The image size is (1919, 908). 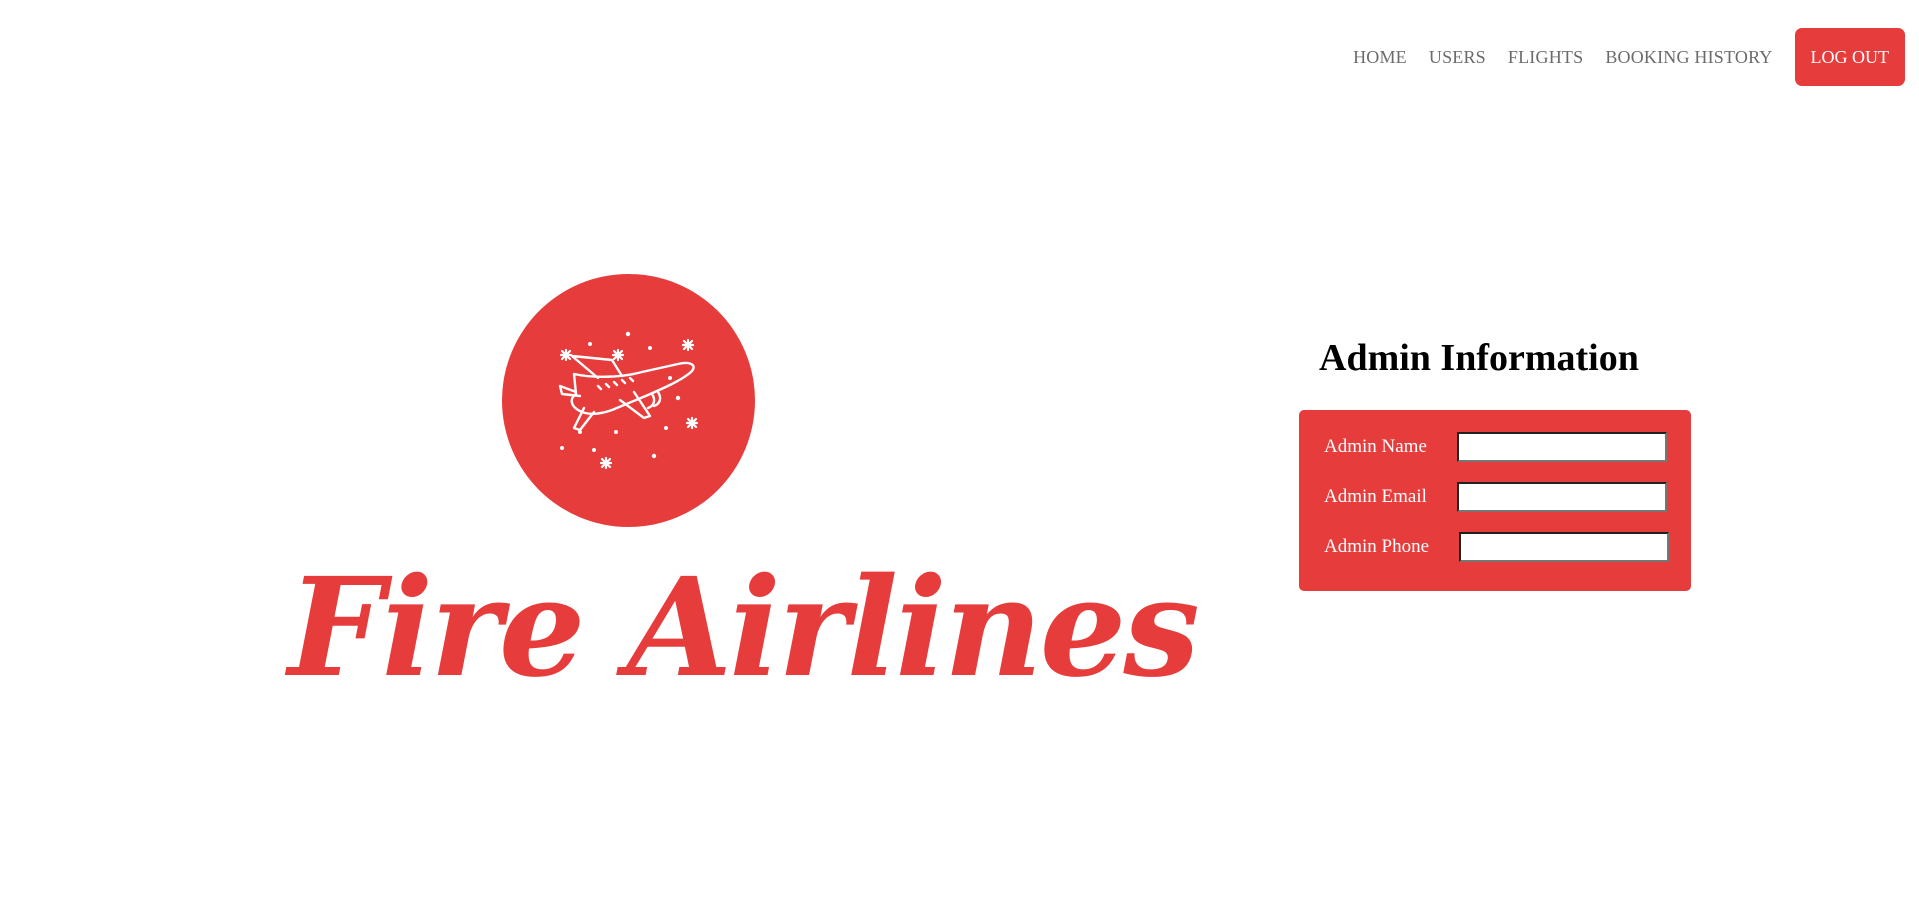 I want to click on logo-badge, so click(x=628, y=400).